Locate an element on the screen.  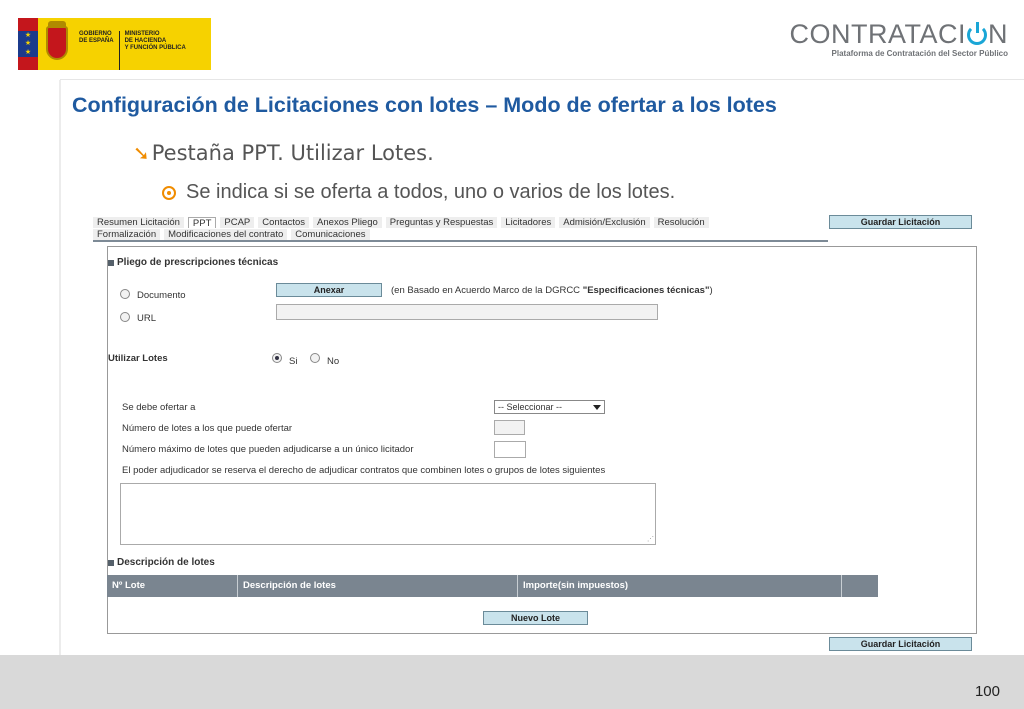
tab-resolucion: Resolución is located at coordinates (681, 222).